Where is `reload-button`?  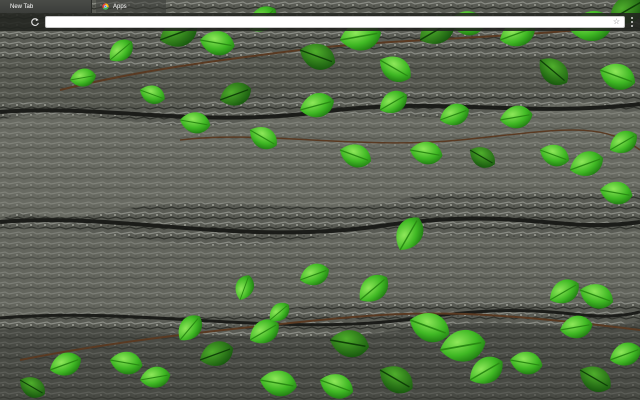
reload-button is located at coordinates (35, 22).